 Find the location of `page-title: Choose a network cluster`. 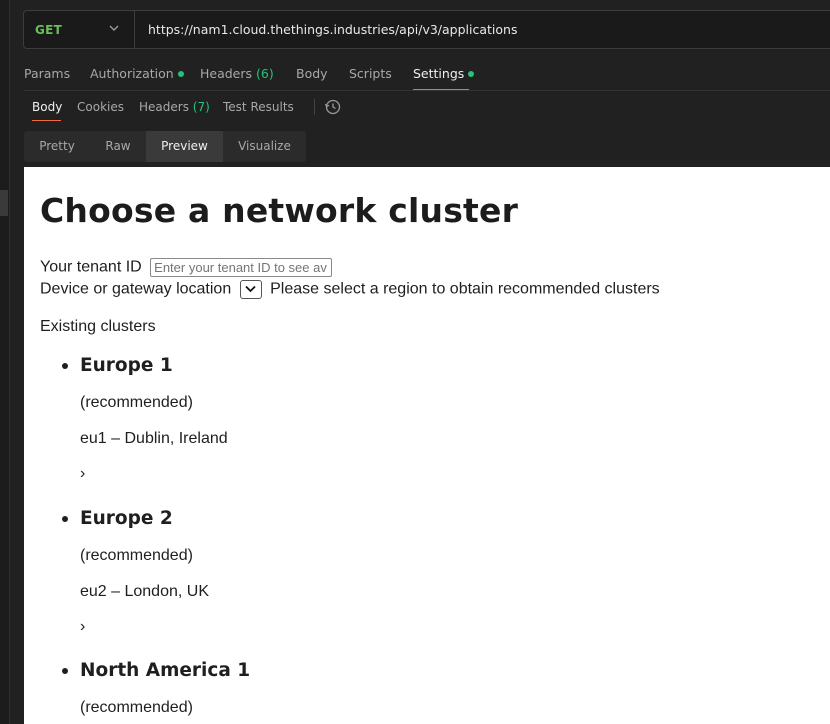

page-title: Choose a network cluster is located at coordinates (279, 210).